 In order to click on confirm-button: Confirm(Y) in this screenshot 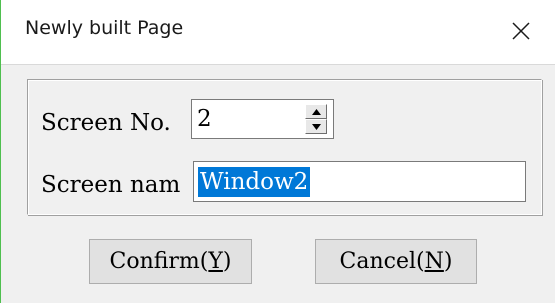, I will do `click(170, 261)`.